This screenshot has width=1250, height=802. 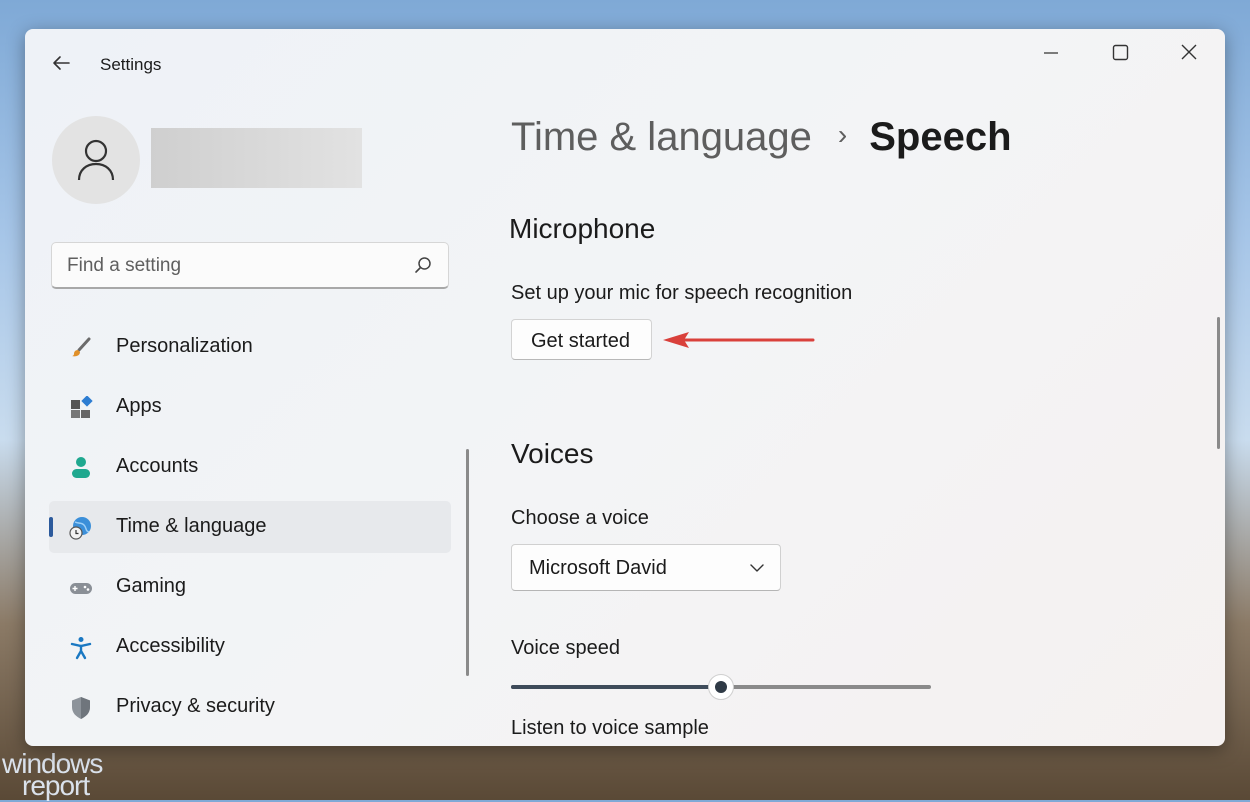 What do you see at coordinates (580, 518) in the screenshot?
I see `choose-voice-label: Choose a voice` at bounding box center [580, 518].